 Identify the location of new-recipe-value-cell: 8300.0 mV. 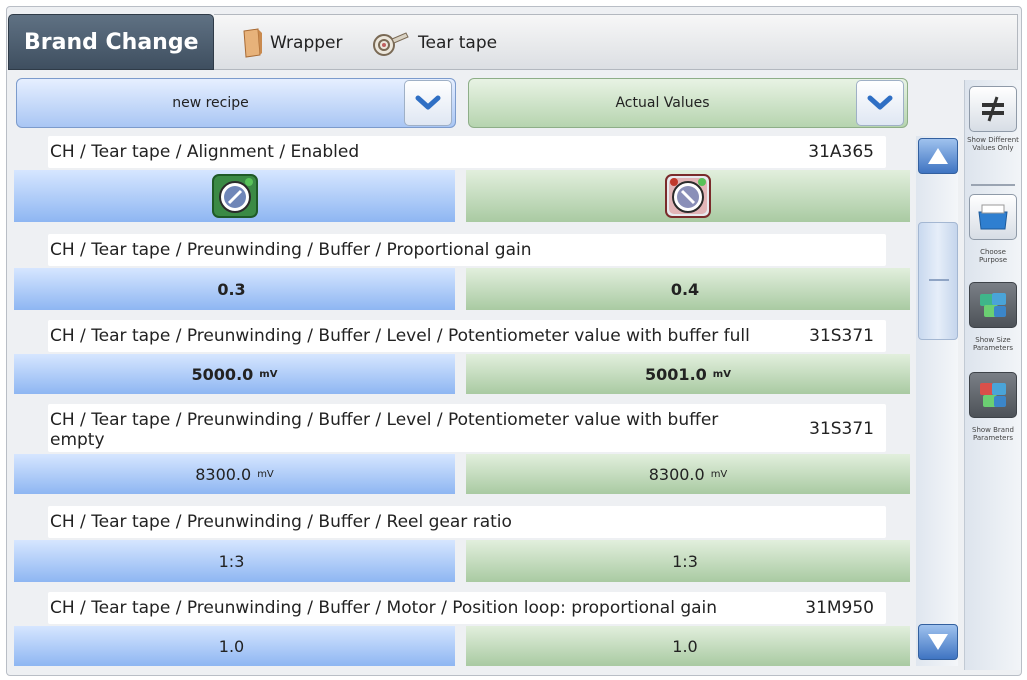
(234, 474).